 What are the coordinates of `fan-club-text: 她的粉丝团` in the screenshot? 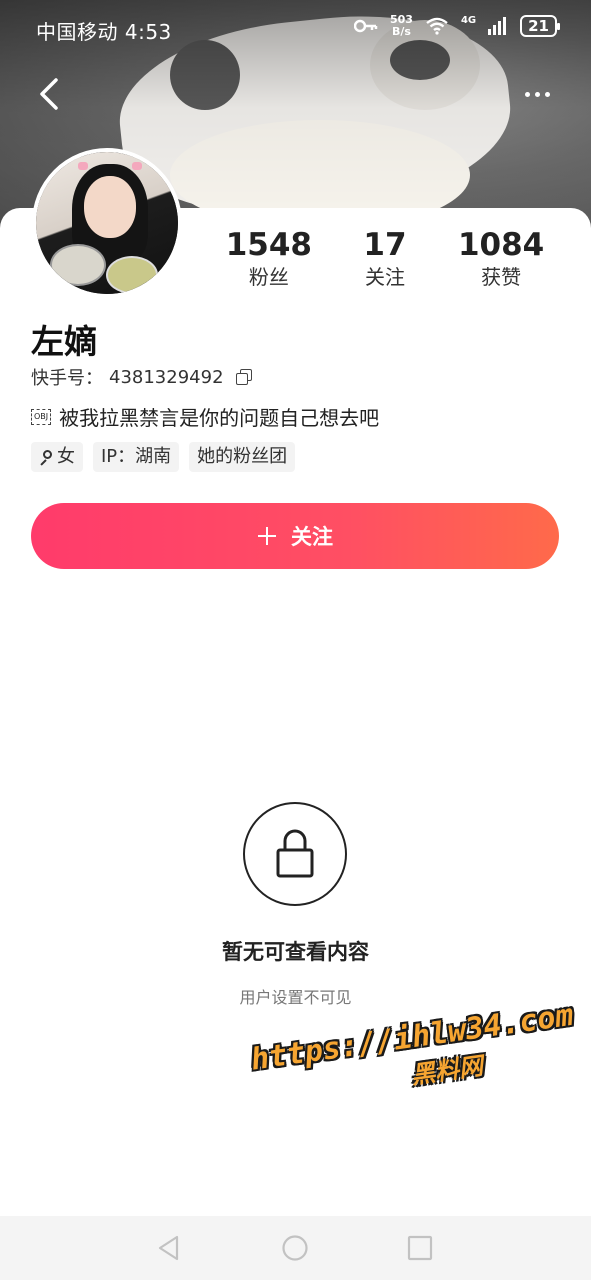 It's located at (242, 456).